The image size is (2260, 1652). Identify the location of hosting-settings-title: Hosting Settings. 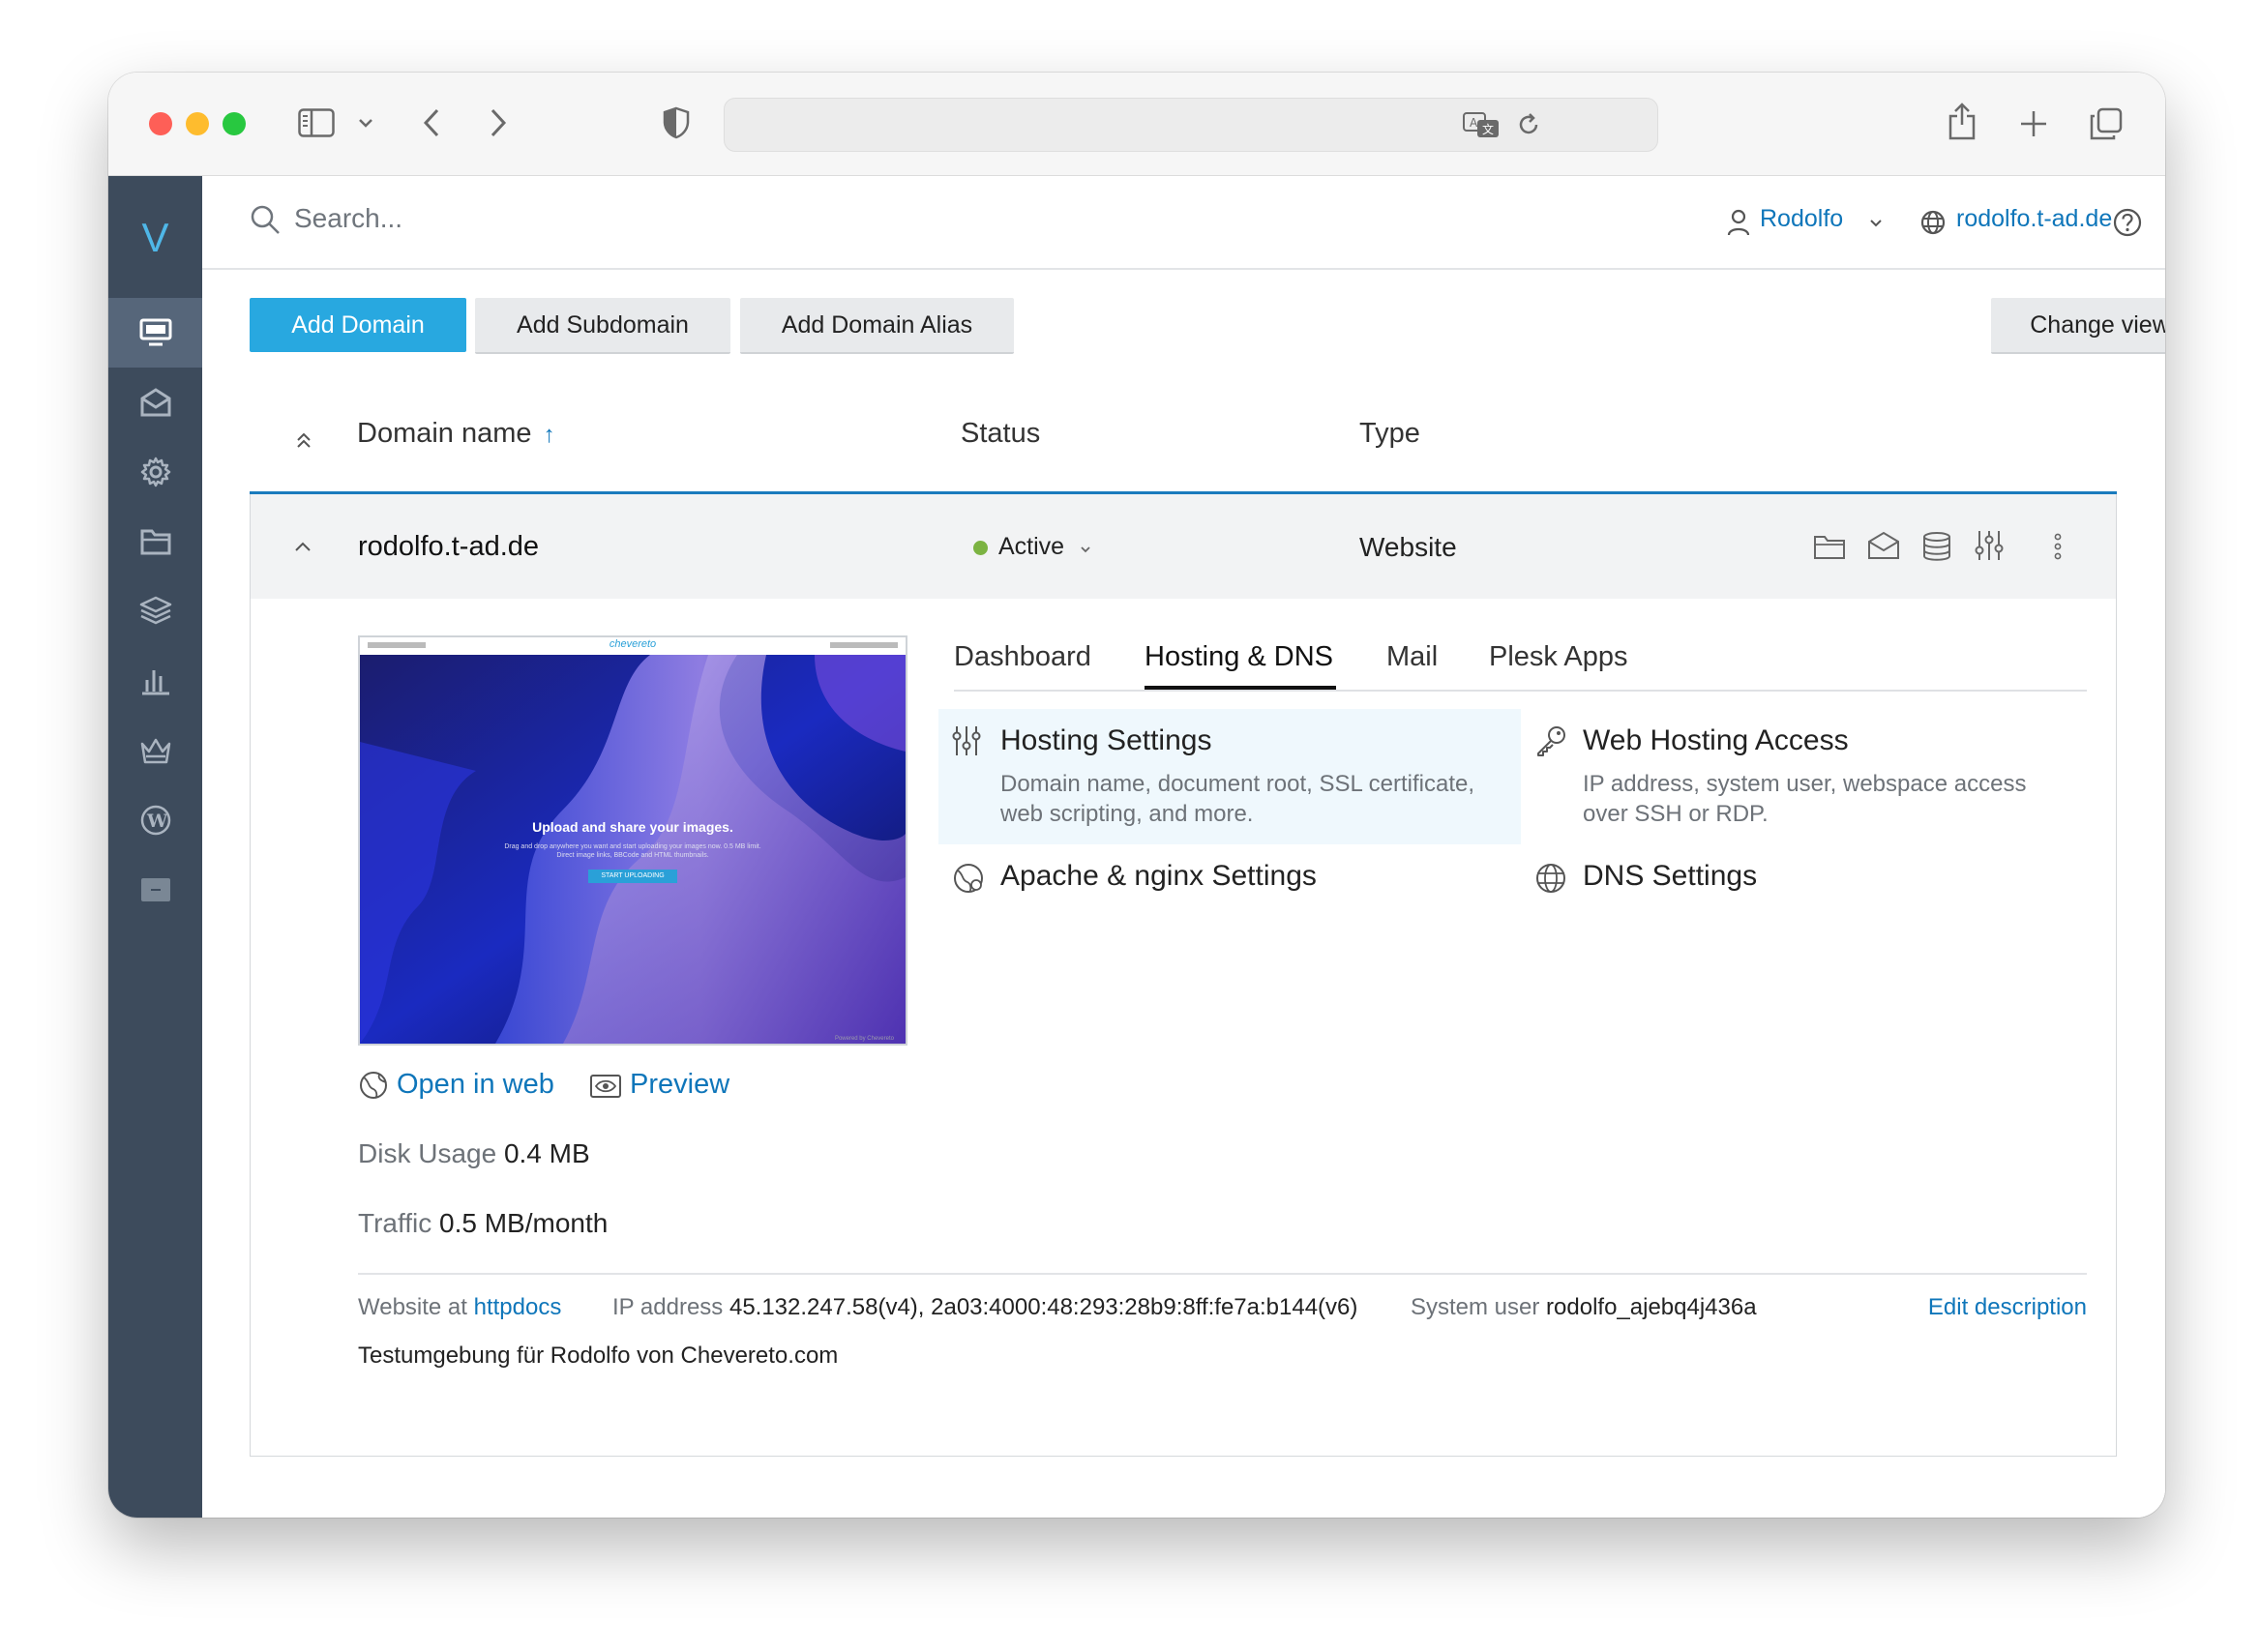
(1106, 740).